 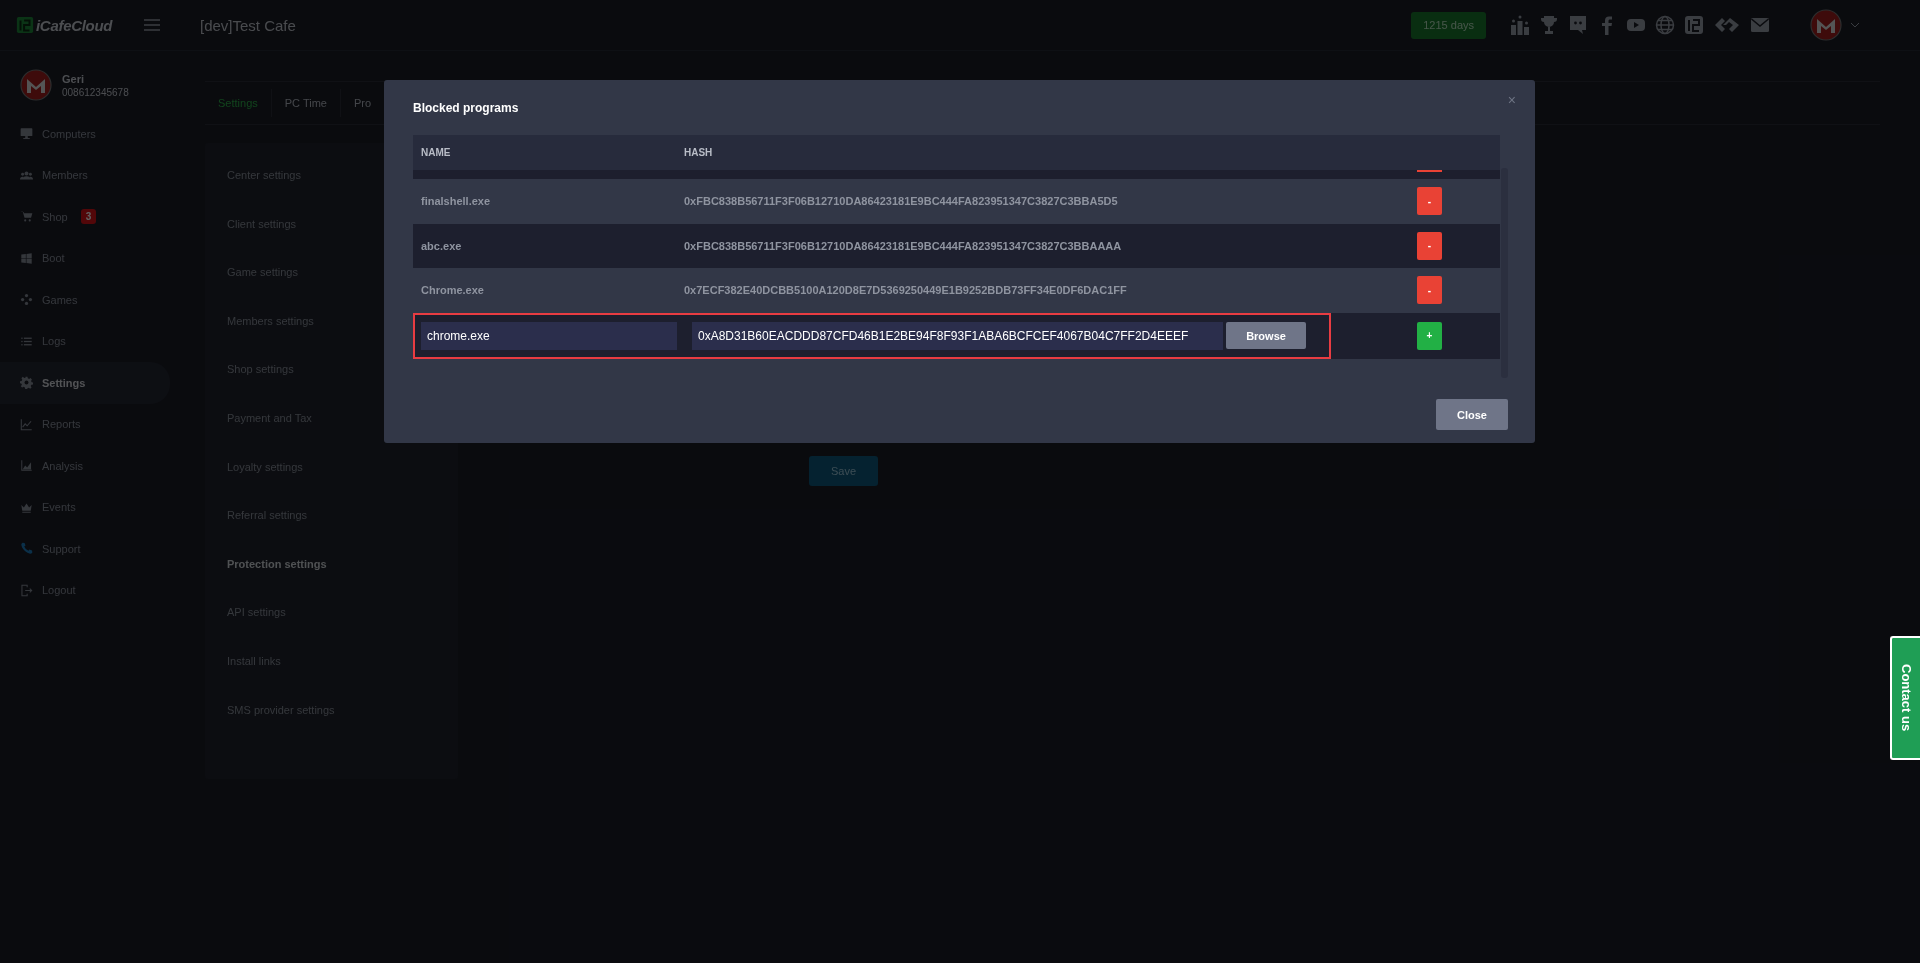 What do you see at coordinates (436, 152) in the screenshot?
I see `column-header: NAME` at bounding box center [436, 152].